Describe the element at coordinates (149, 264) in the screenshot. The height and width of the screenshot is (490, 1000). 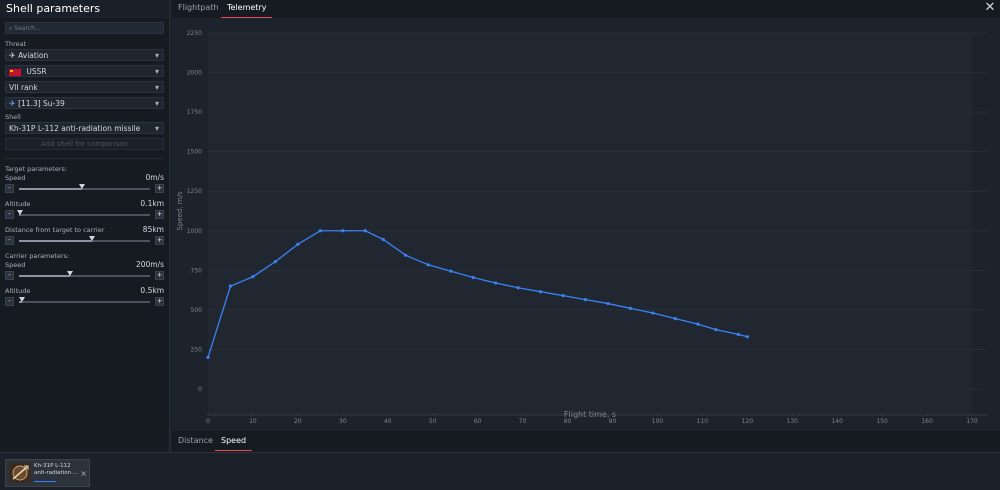
I see `carrier-speed-value: 200m/s` at that location.